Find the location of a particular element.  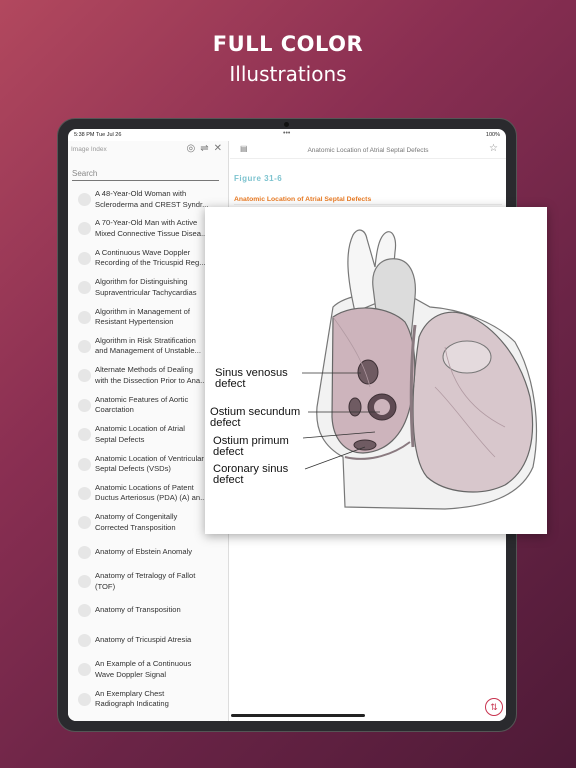

label-ostium-secundum: Ostium secundum defect is located at coordinates (255, 417).